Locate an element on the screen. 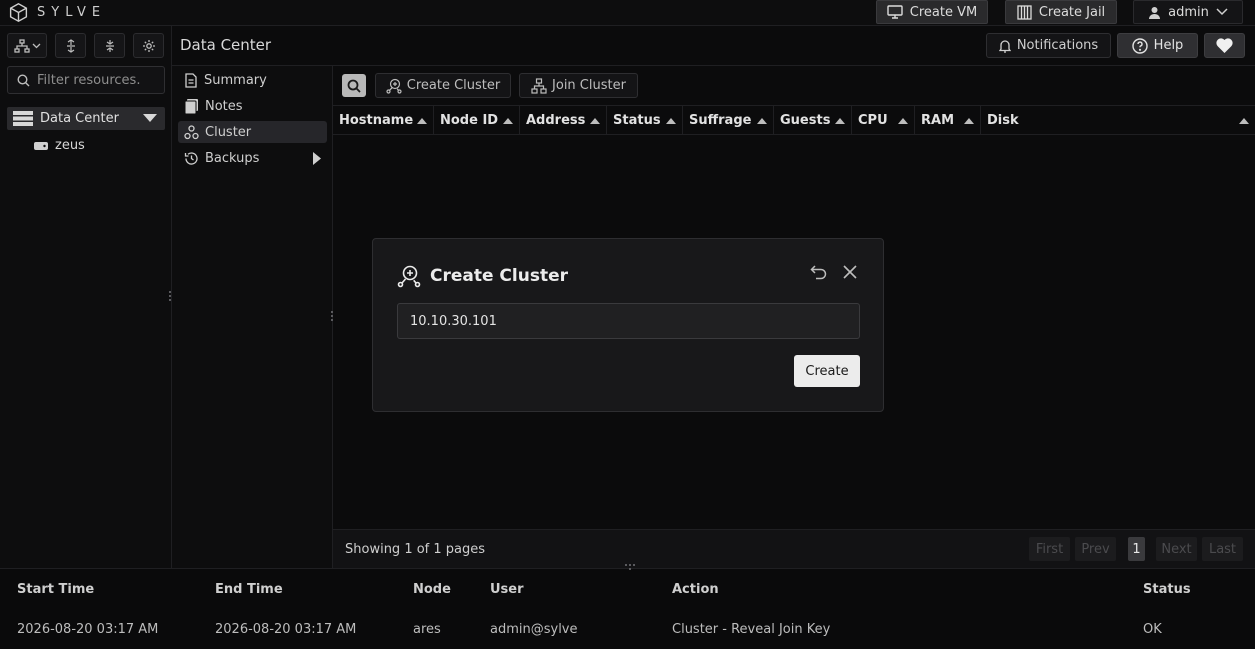  create-jail-button: Create Jail is located at coordinates (1061, 12).